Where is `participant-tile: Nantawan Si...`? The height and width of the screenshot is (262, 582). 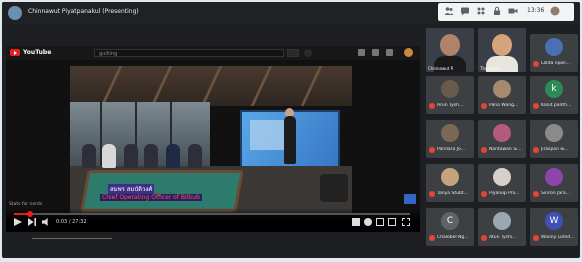 participant-tile: Nantawan Si... is located at coordinates (502, 139).